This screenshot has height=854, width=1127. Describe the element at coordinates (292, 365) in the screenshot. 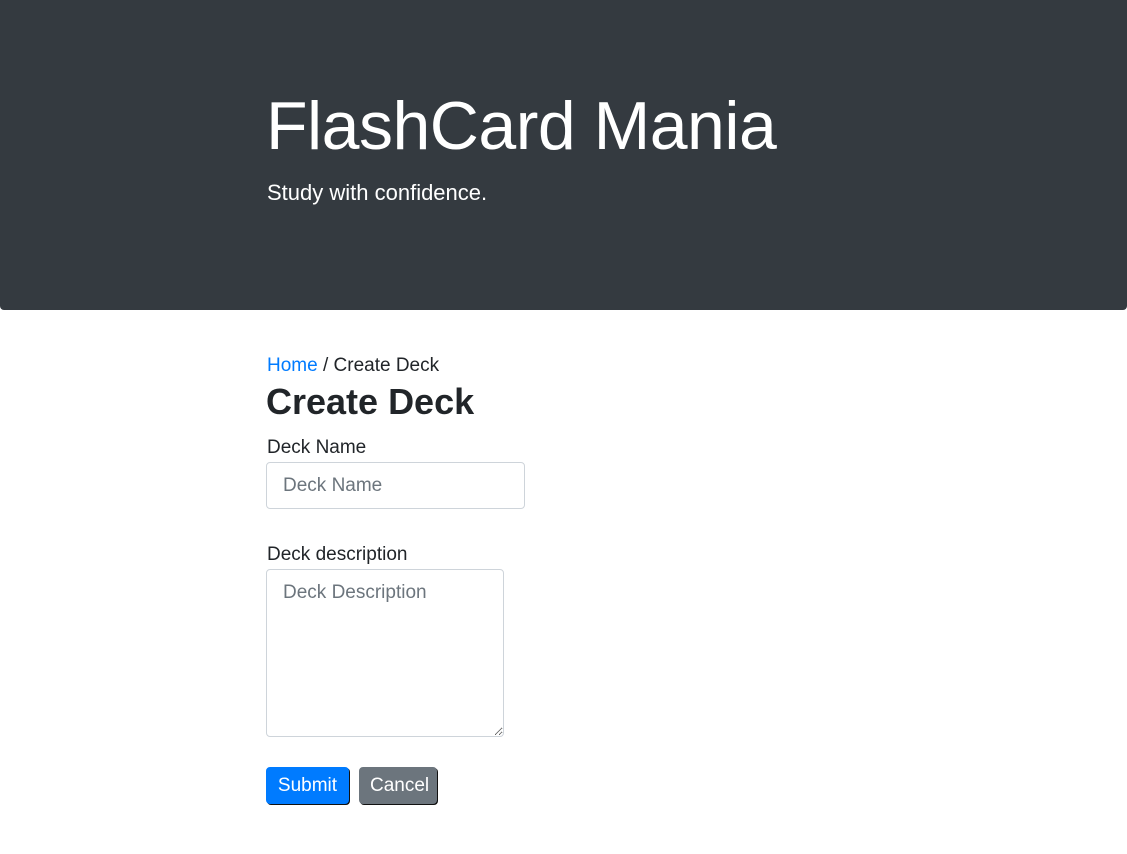

I see `breadcrumb-home-link: Home` at that location.